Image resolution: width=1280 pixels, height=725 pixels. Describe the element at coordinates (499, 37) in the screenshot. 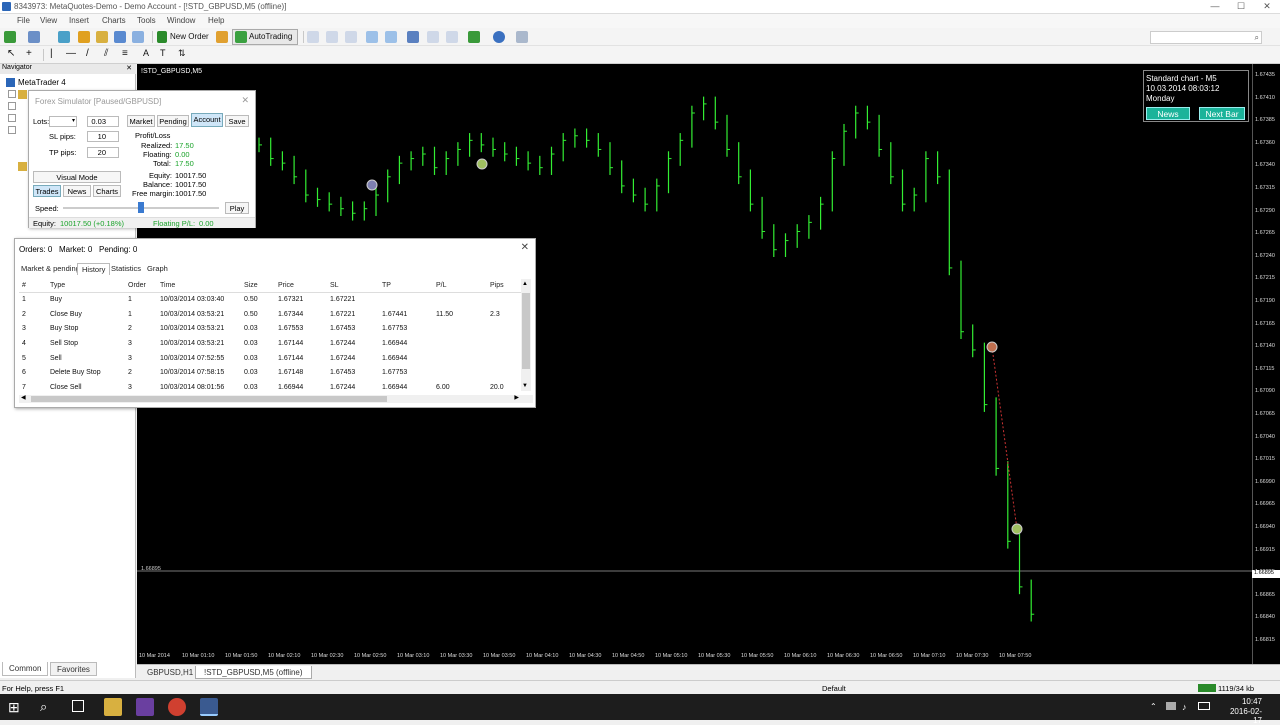

I see `periods-icon` at that location.